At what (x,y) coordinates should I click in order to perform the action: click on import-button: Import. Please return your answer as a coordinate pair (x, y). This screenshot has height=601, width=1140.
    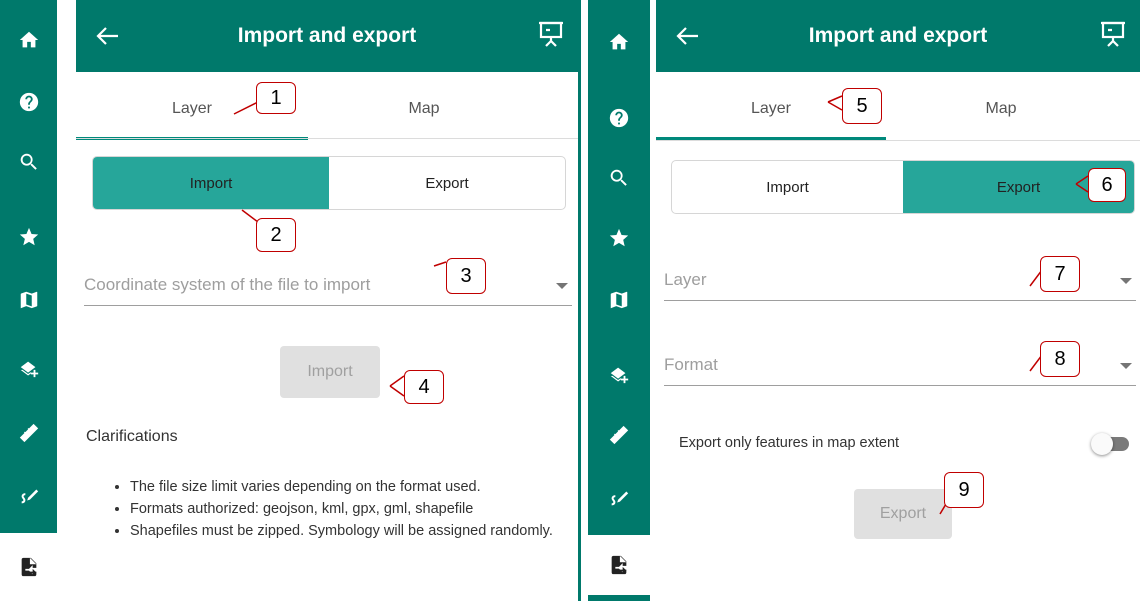
    Looking at the image, I should click on (330, 372).